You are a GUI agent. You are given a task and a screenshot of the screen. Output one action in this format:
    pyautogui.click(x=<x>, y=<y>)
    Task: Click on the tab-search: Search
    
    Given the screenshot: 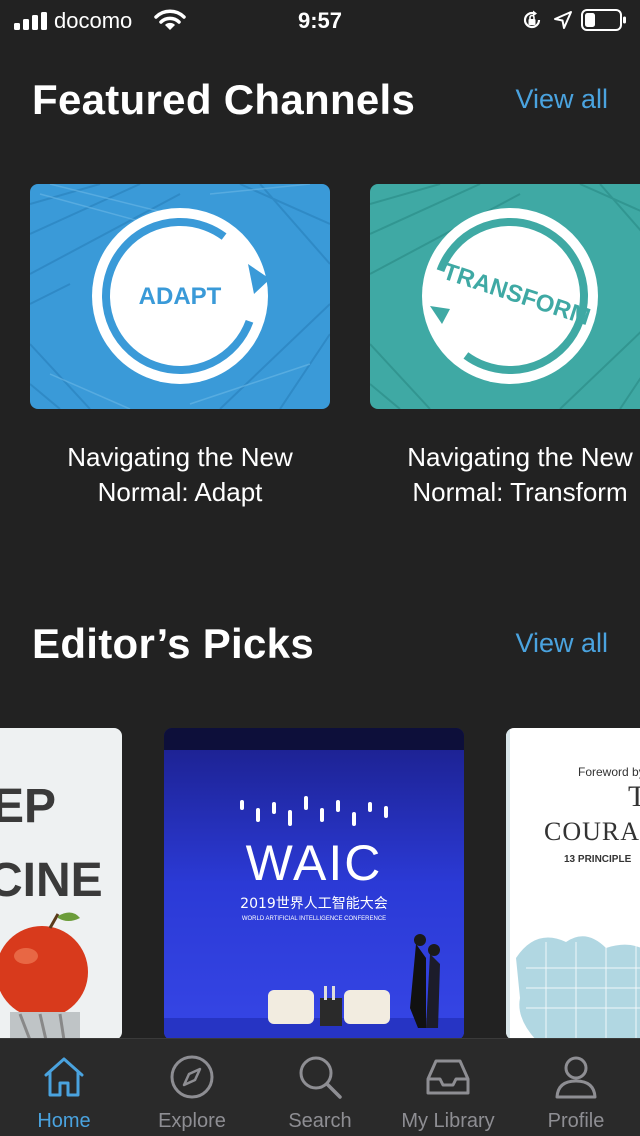 What is the action you would take?
    pyautogui.click(x=320, y=1087)
    